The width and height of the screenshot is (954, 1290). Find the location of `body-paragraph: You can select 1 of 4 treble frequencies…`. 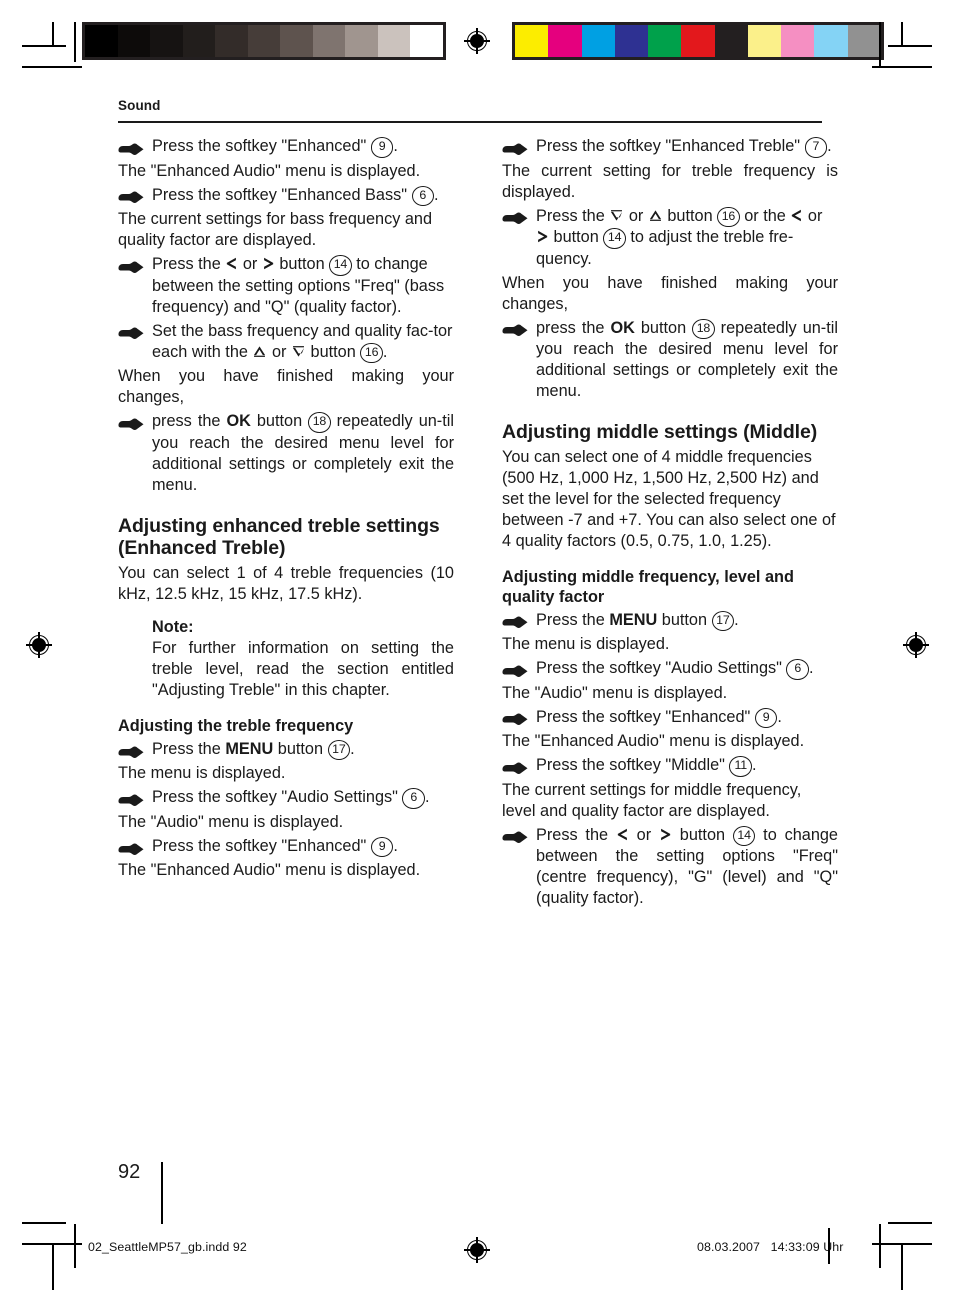

body-paragraph: You can select 1 of 4 treble frequencies… is located at coordinates (286, 584).